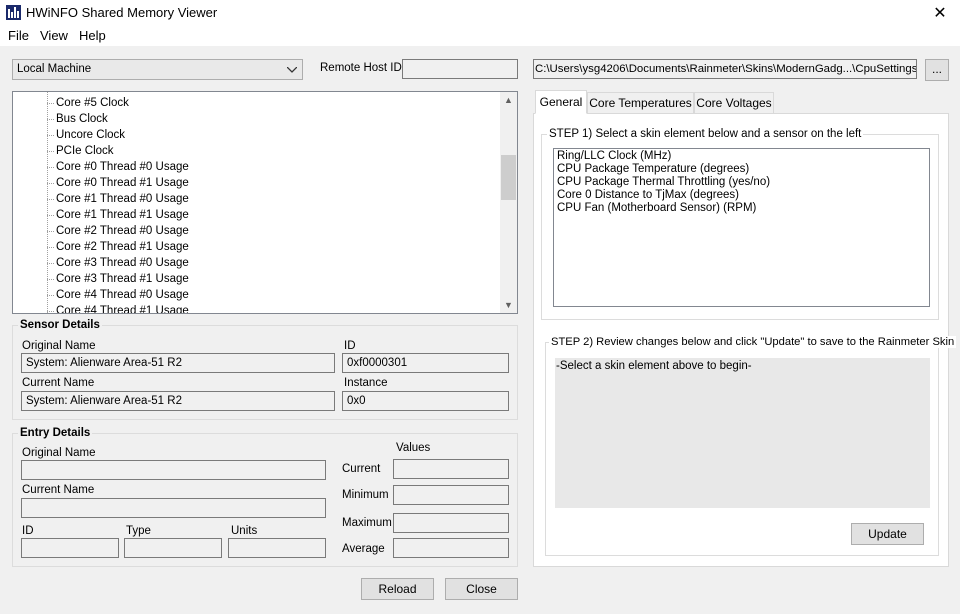 The image size is (960, 614). Describe the element at coordinates (425, 363) in the screenshot. I see `sensor-id-field: 0xf0000301` at that location.